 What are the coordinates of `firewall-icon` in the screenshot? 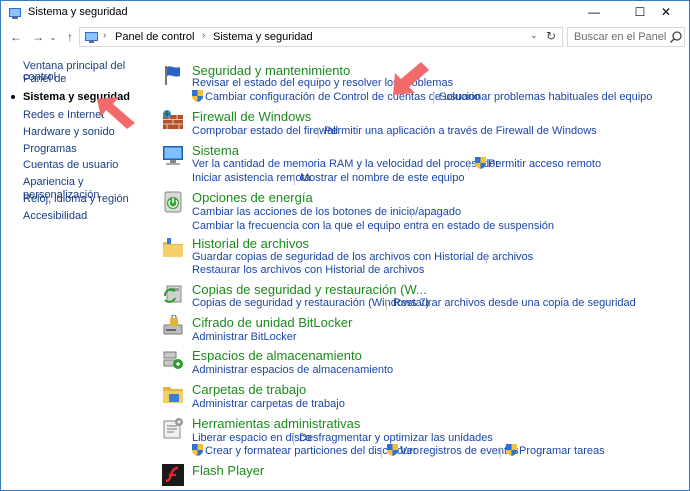 It's located at (173, 119).